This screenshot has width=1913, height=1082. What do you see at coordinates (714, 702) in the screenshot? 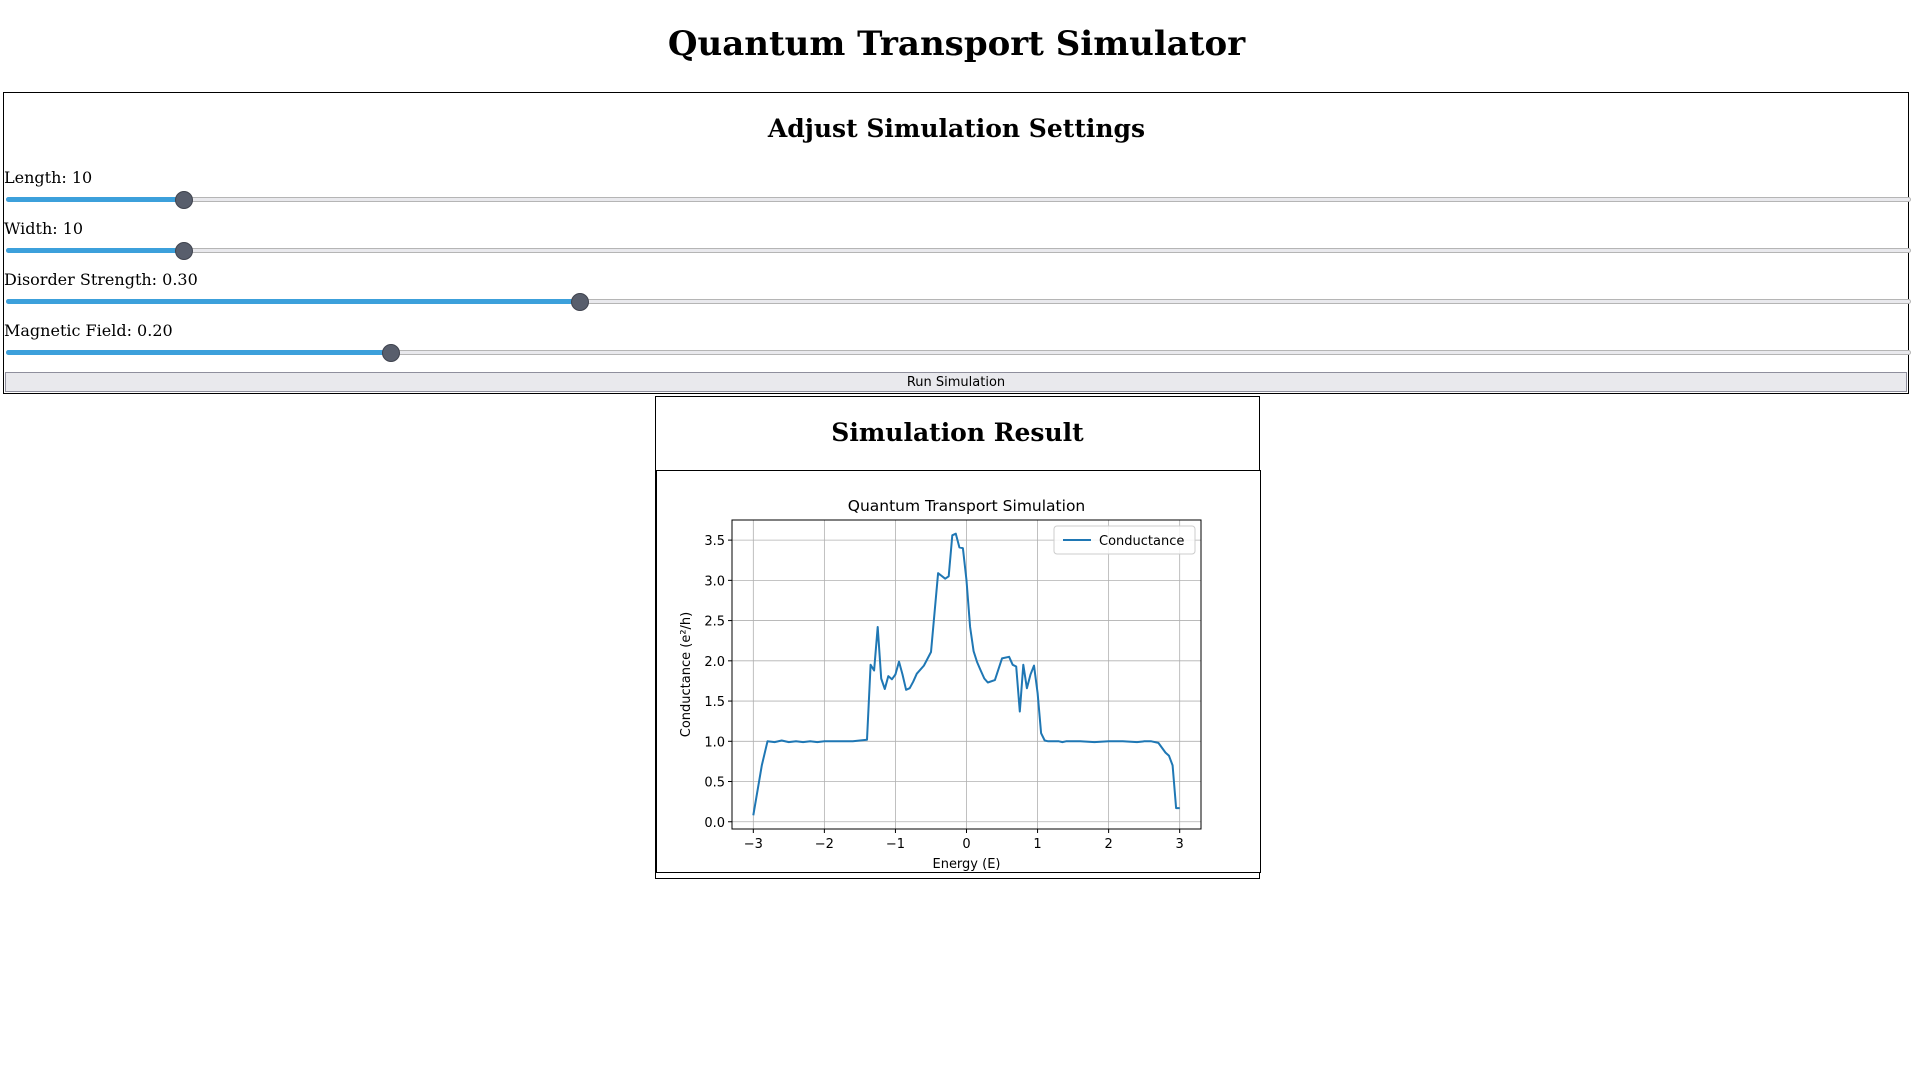
I see `y-tick-label: 1.5` at bounding box center [714, 702].